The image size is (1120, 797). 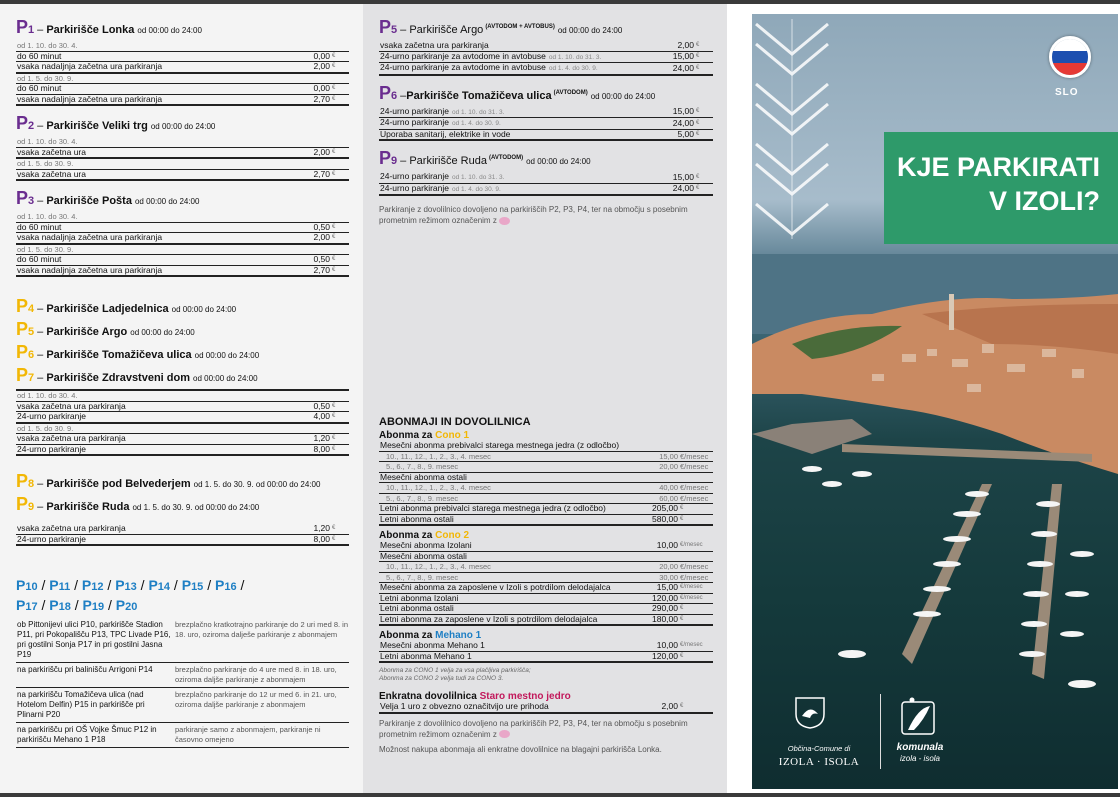 I want to click on parking-number: P15, so click(x=192, y=585).